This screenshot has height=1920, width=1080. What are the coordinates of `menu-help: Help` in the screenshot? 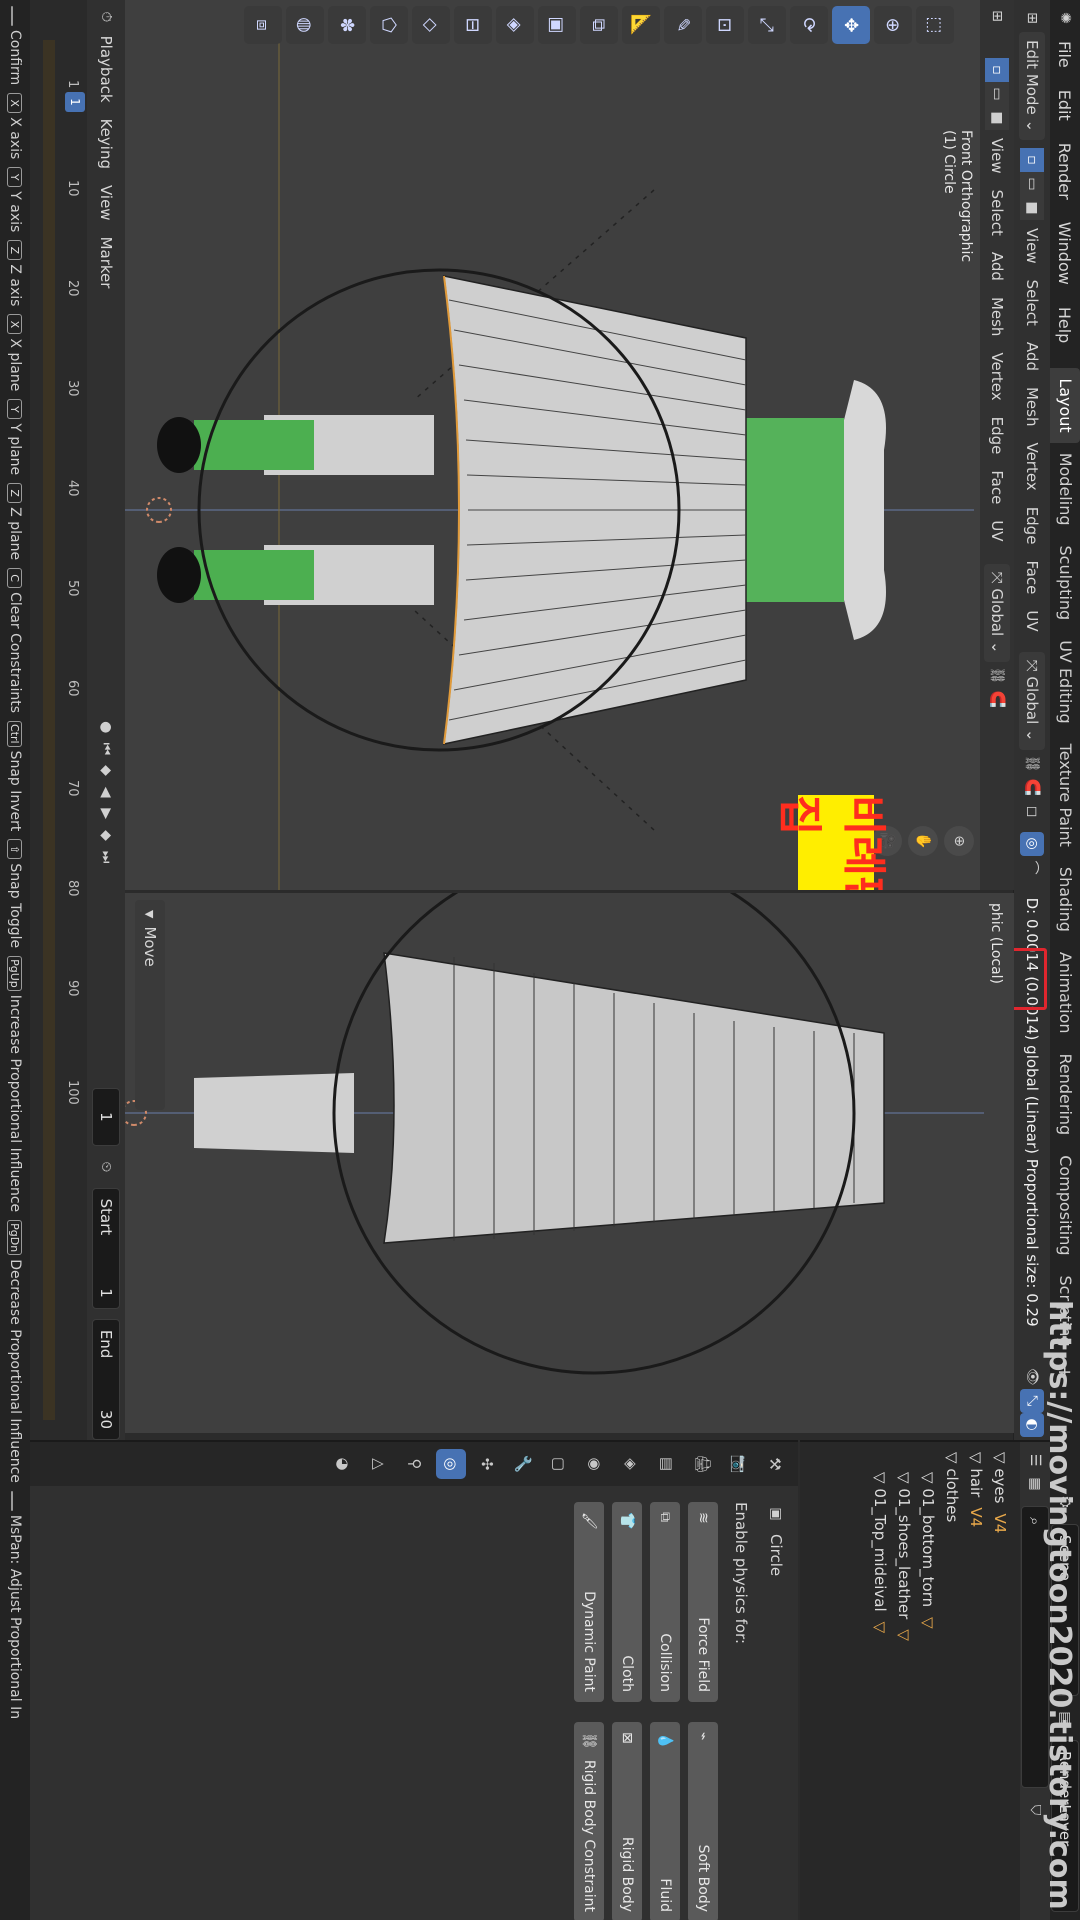 It's located at (1065, 325).